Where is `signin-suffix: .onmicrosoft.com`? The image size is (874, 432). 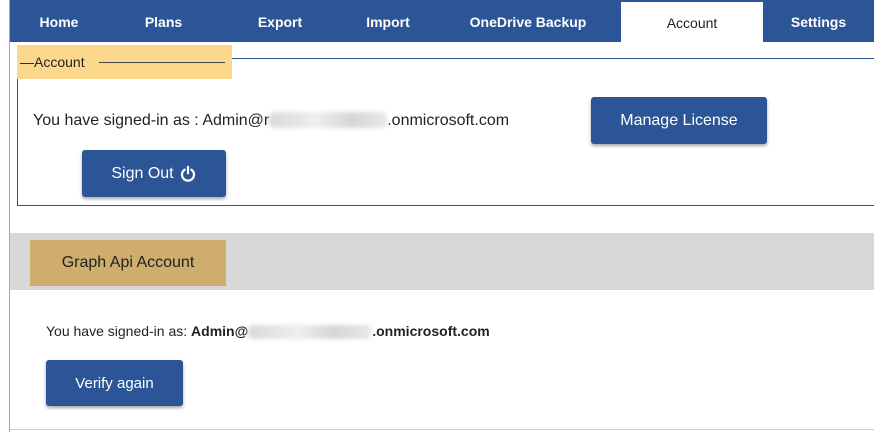 signin-suffix: .onmicrosoft.com is located at coordinates (448, 120).